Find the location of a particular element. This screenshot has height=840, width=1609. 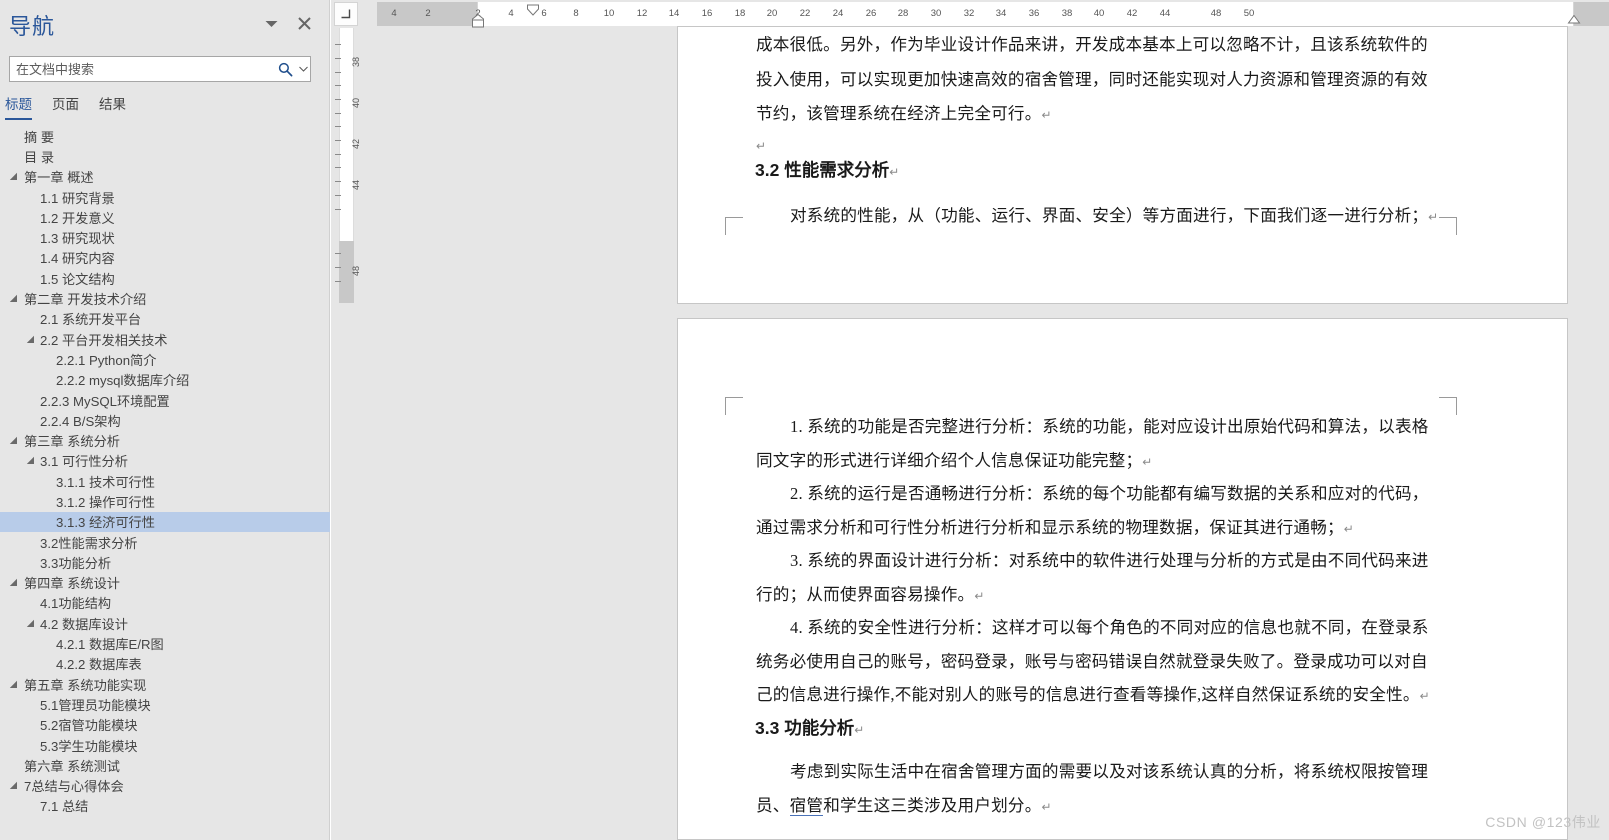

heading-item: 第二章 开发技术介绍 is located at coordinates (165, 298).